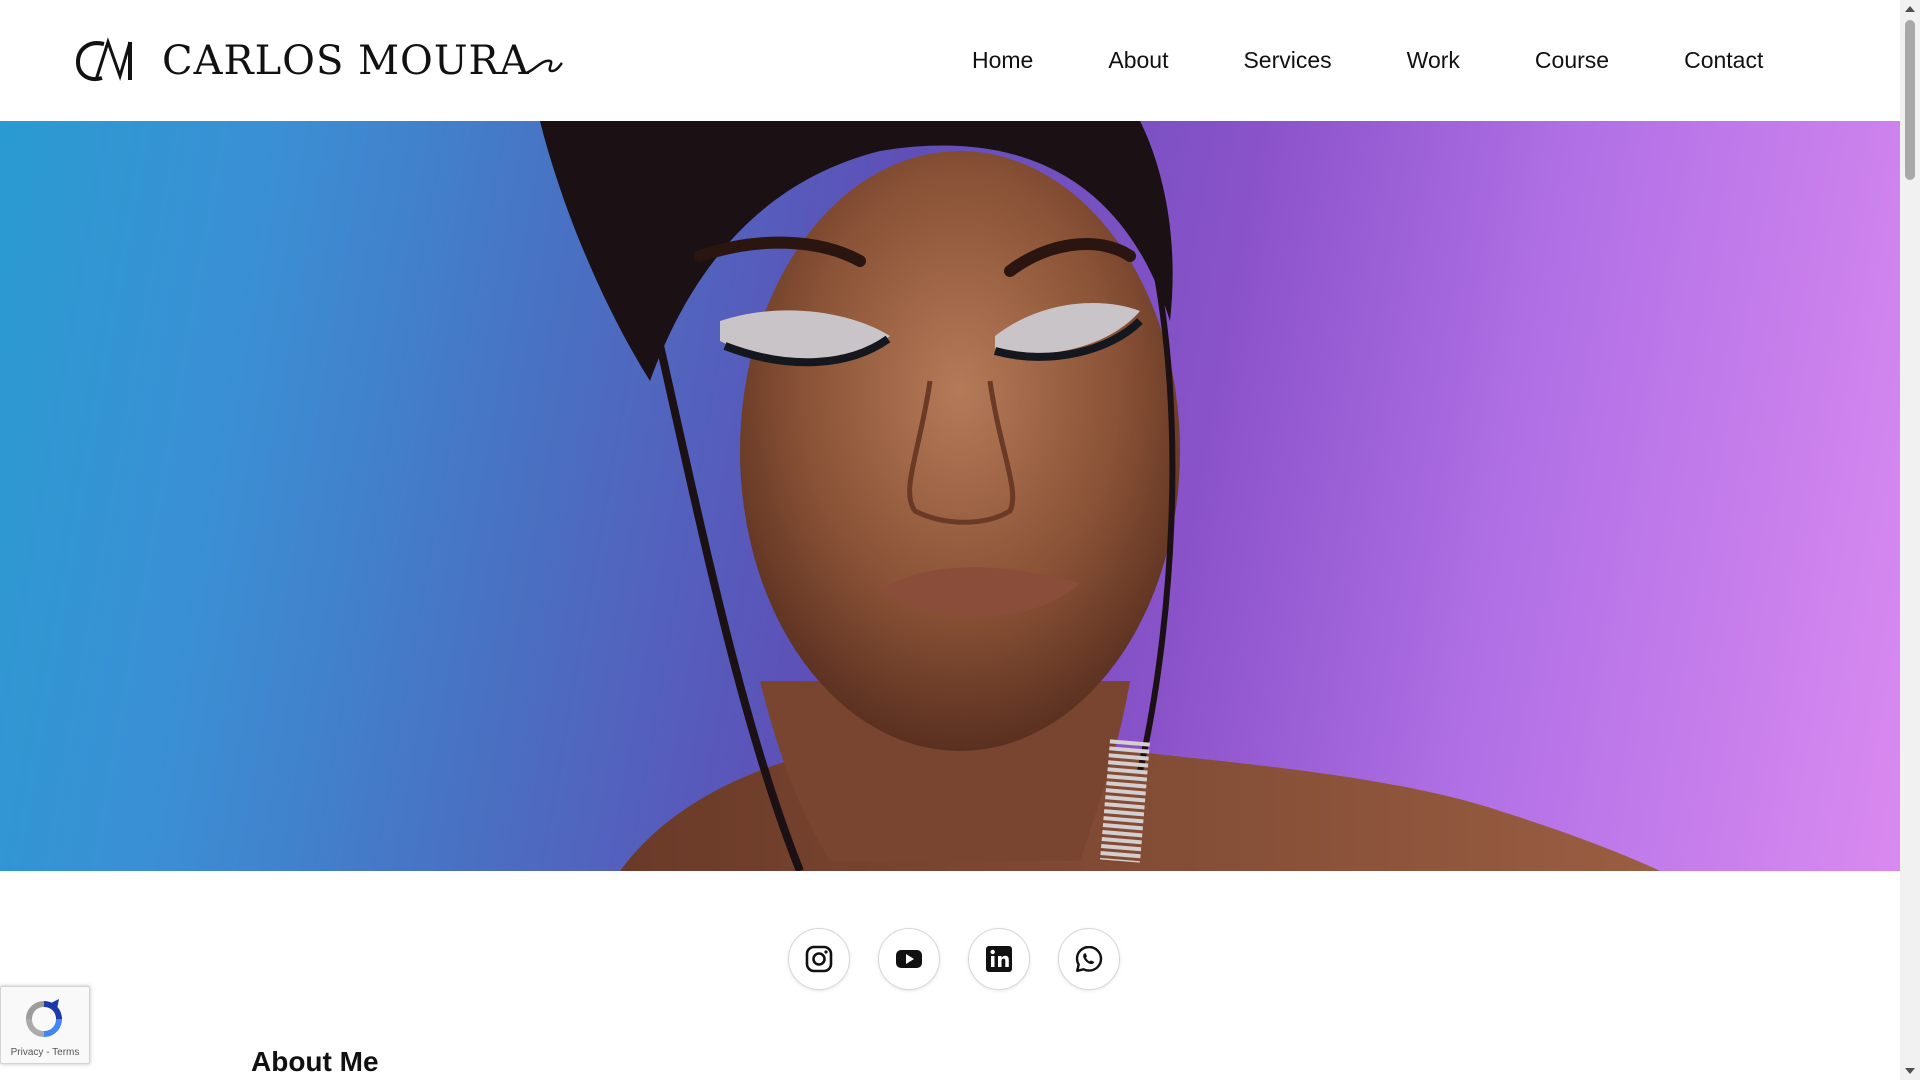 The height and width of the screenshot is (1080, 1920). What do you see at coordinates (1002, 60) in the screenshot?
I see `nav-home: Home` at bounding box center [1002, 60].